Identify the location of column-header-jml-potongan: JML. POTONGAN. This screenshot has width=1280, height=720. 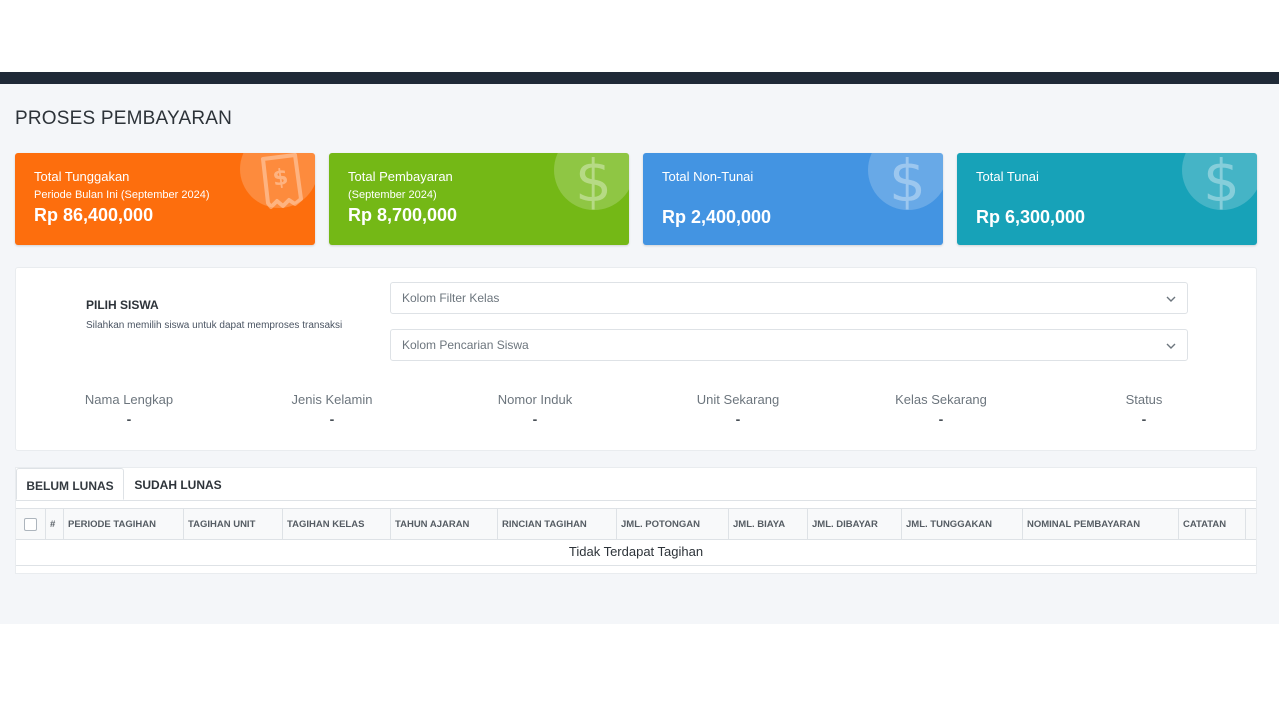
(673, 524).